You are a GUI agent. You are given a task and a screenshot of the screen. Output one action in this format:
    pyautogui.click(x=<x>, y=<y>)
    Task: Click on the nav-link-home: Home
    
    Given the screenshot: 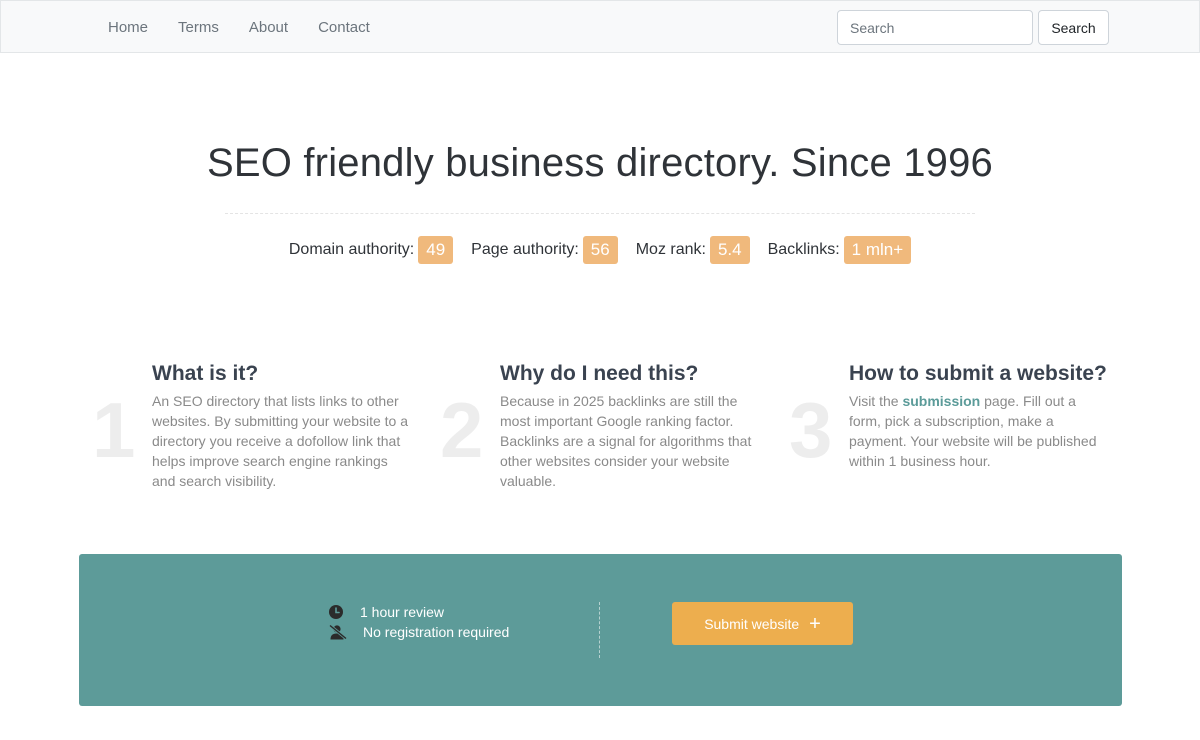 What is the action you would take?
    pyautogui.click(x=128, y=27)
    